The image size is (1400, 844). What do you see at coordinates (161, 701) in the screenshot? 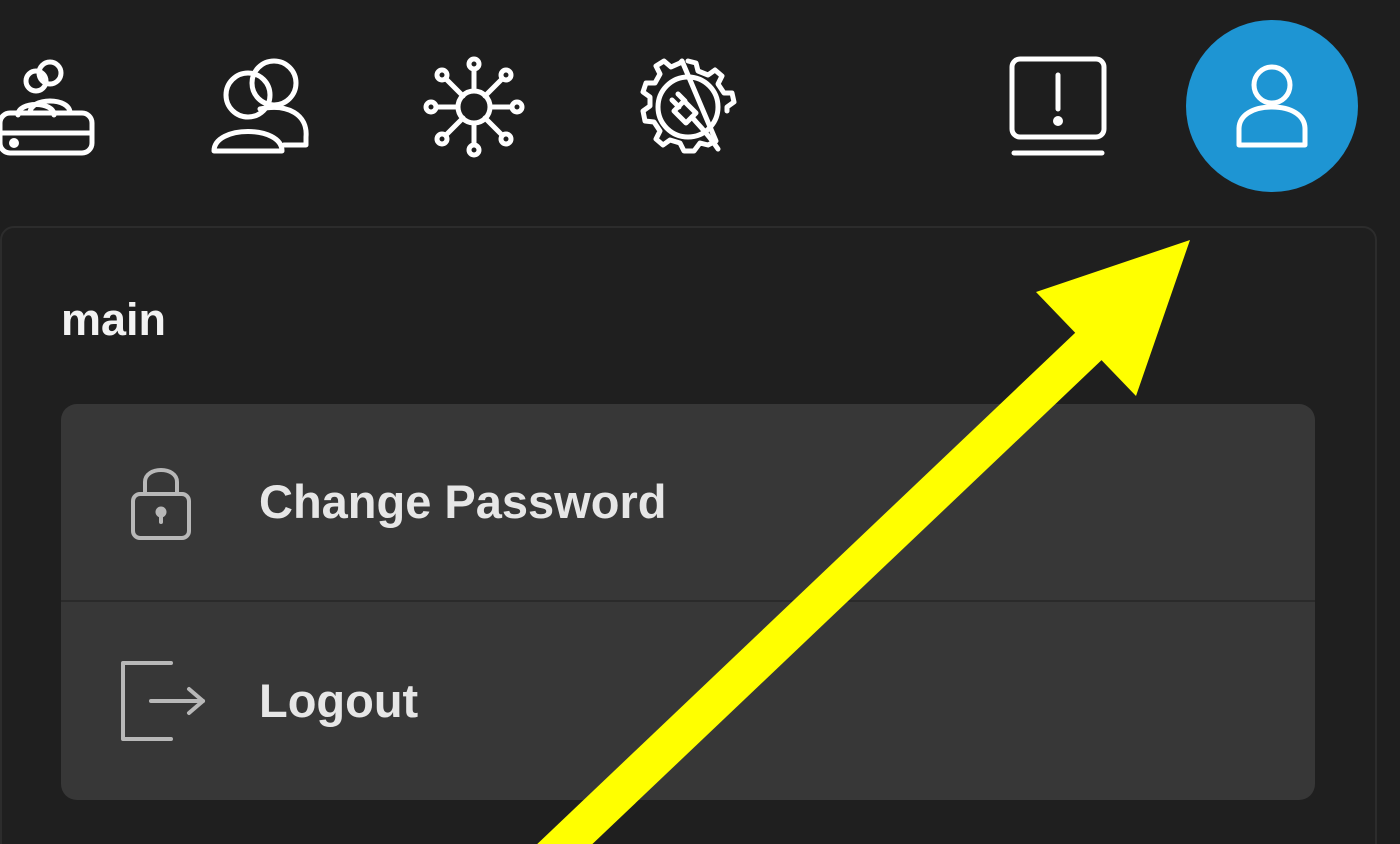
I see `logout-icon` at bounding box center [161, 701].